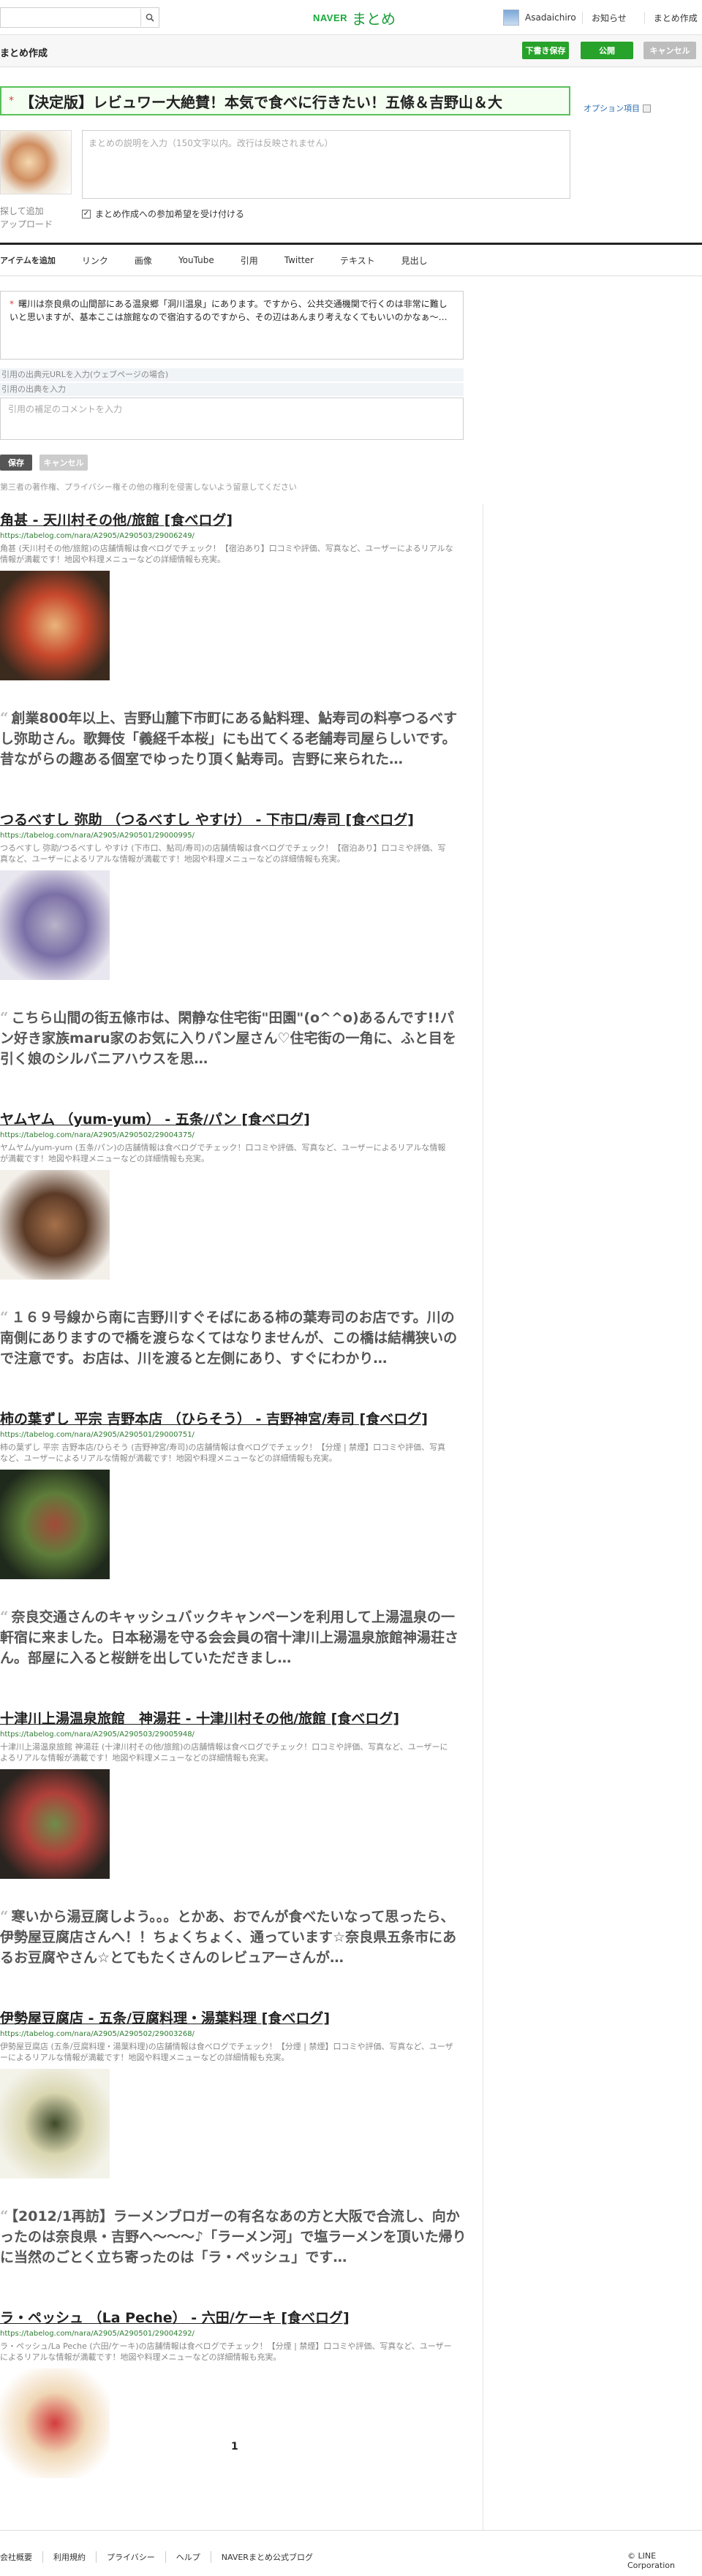  Describe the element at coordinates (670, 51) in the screenshot. I see `cancel-button: キャンセル` at that location.